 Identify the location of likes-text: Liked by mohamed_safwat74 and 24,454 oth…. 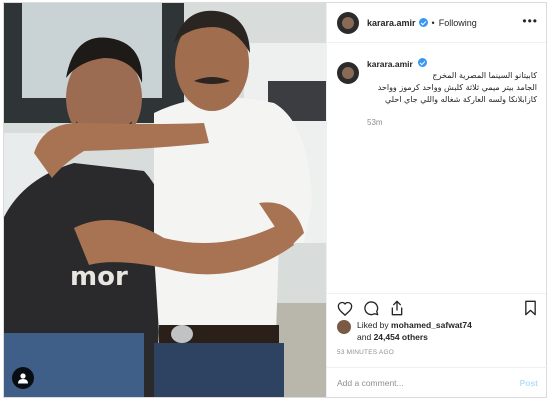
(414, 331).